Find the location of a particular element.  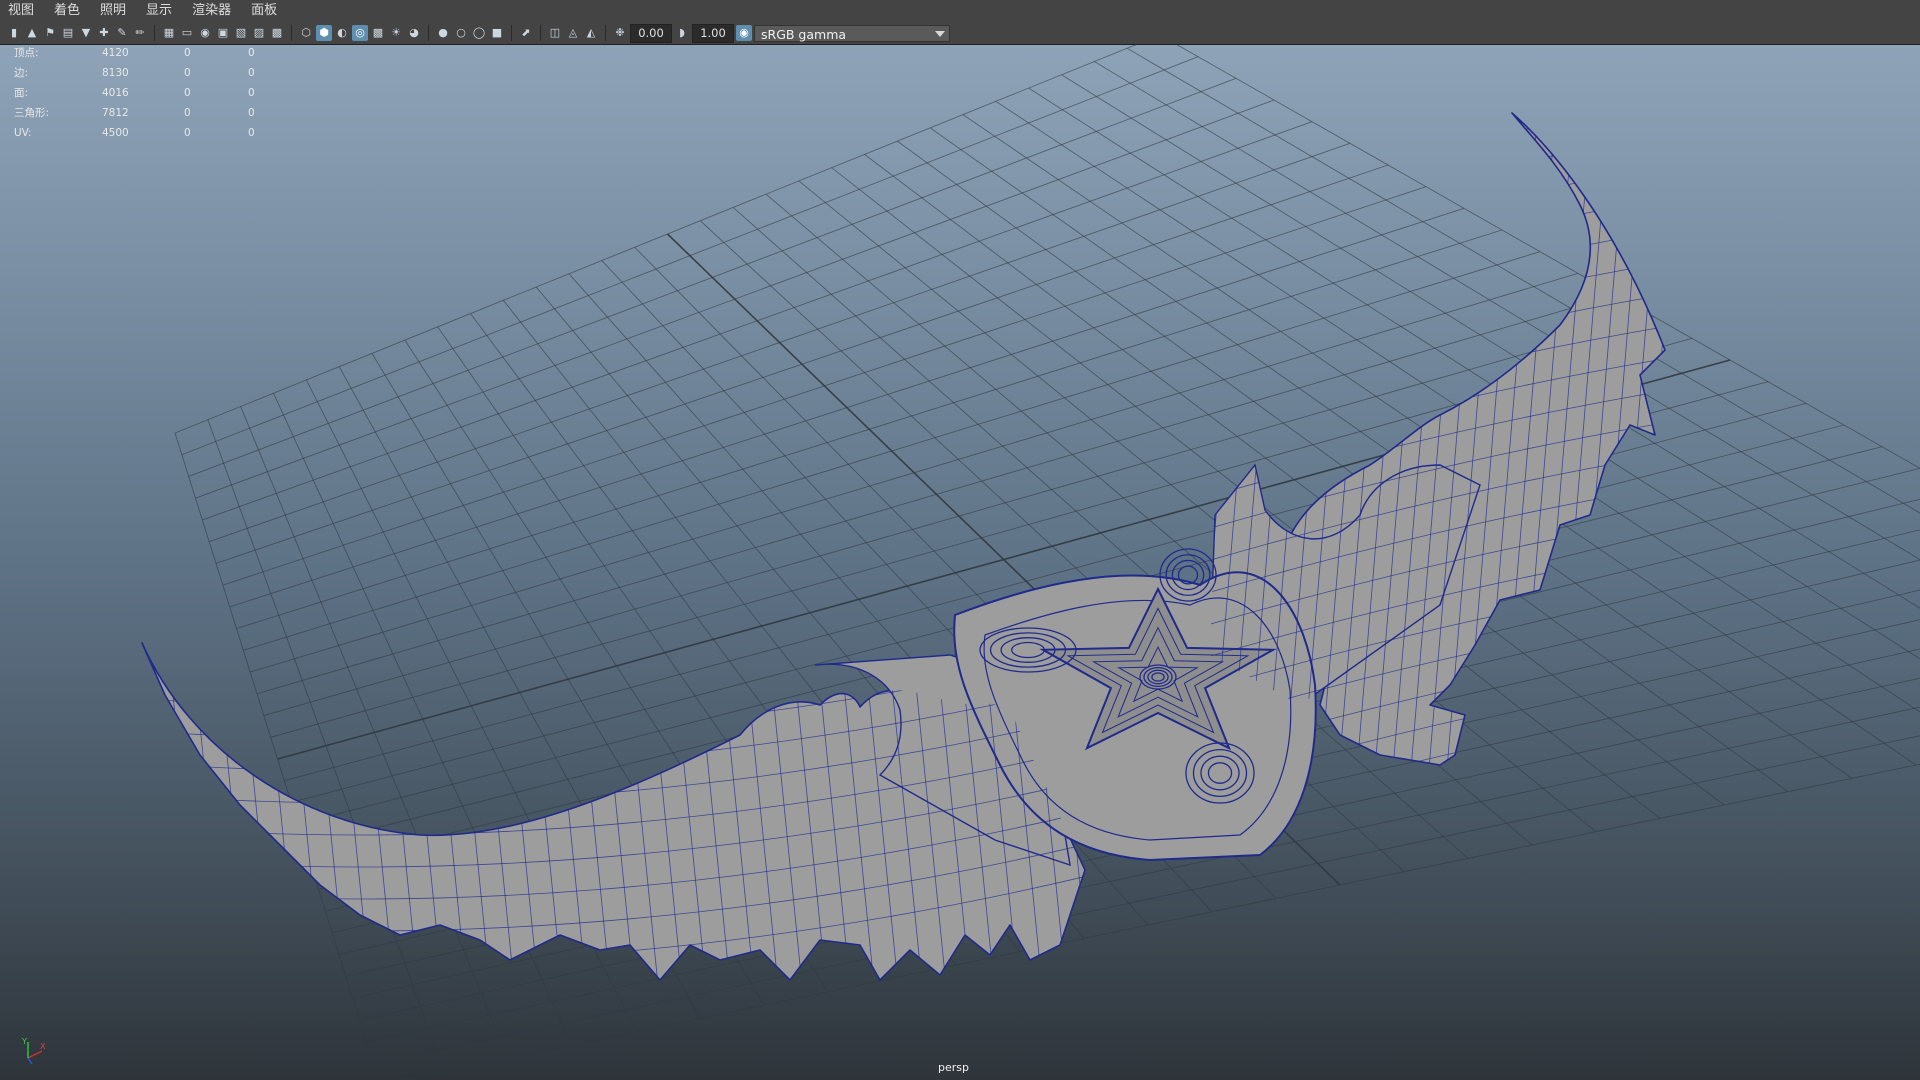

hud-value: 4016 is located at coordinates (115, 93).